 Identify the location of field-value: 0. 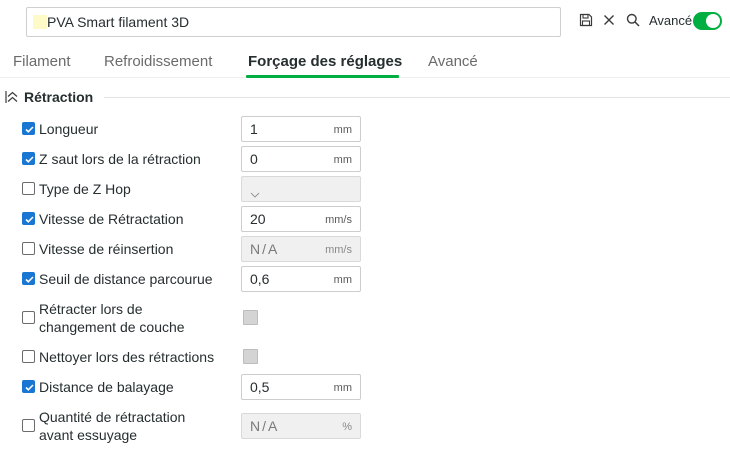
(254, 159).